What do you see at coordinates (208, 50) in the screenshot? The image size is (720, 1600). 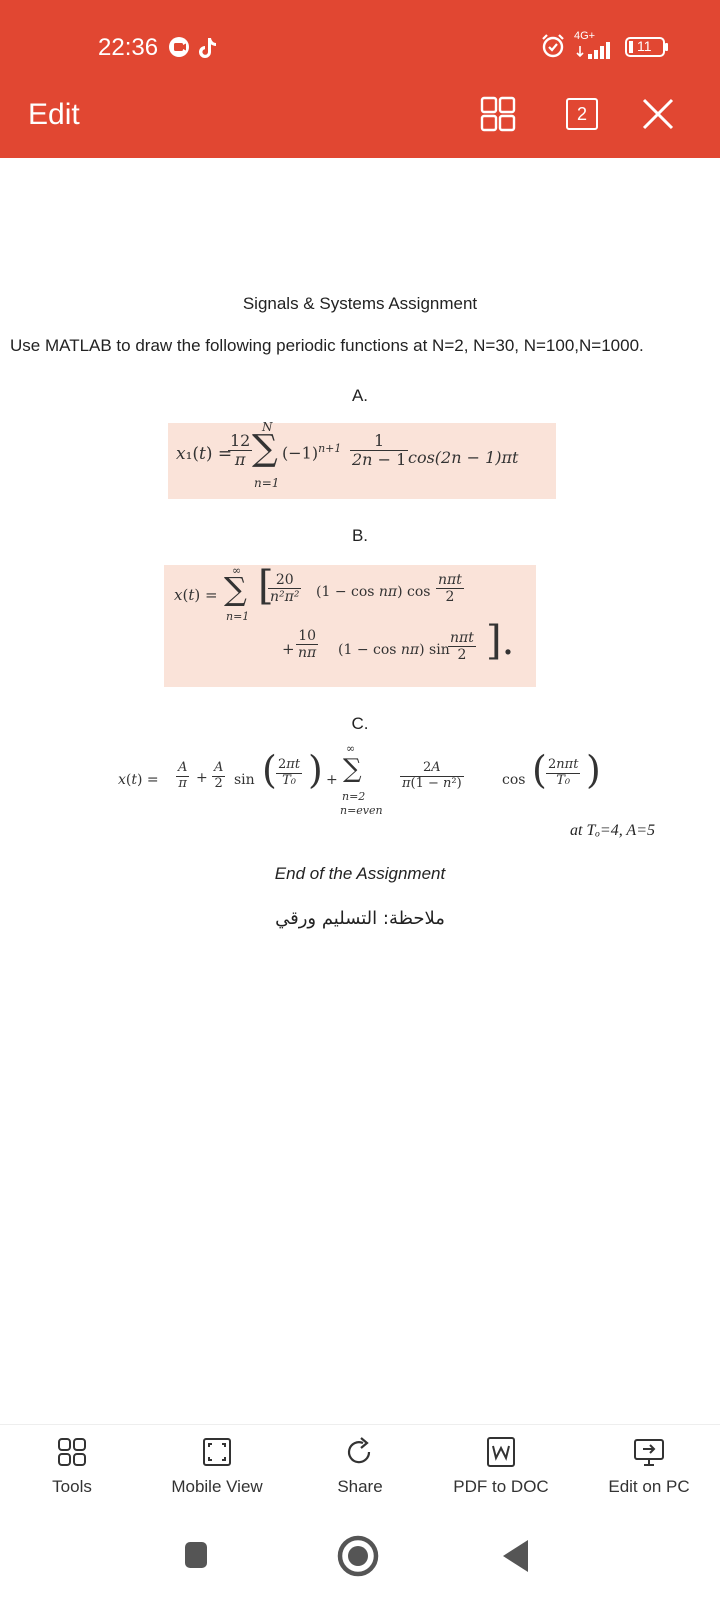 I see `tiktok-icon` at bounding box center [208, 50].